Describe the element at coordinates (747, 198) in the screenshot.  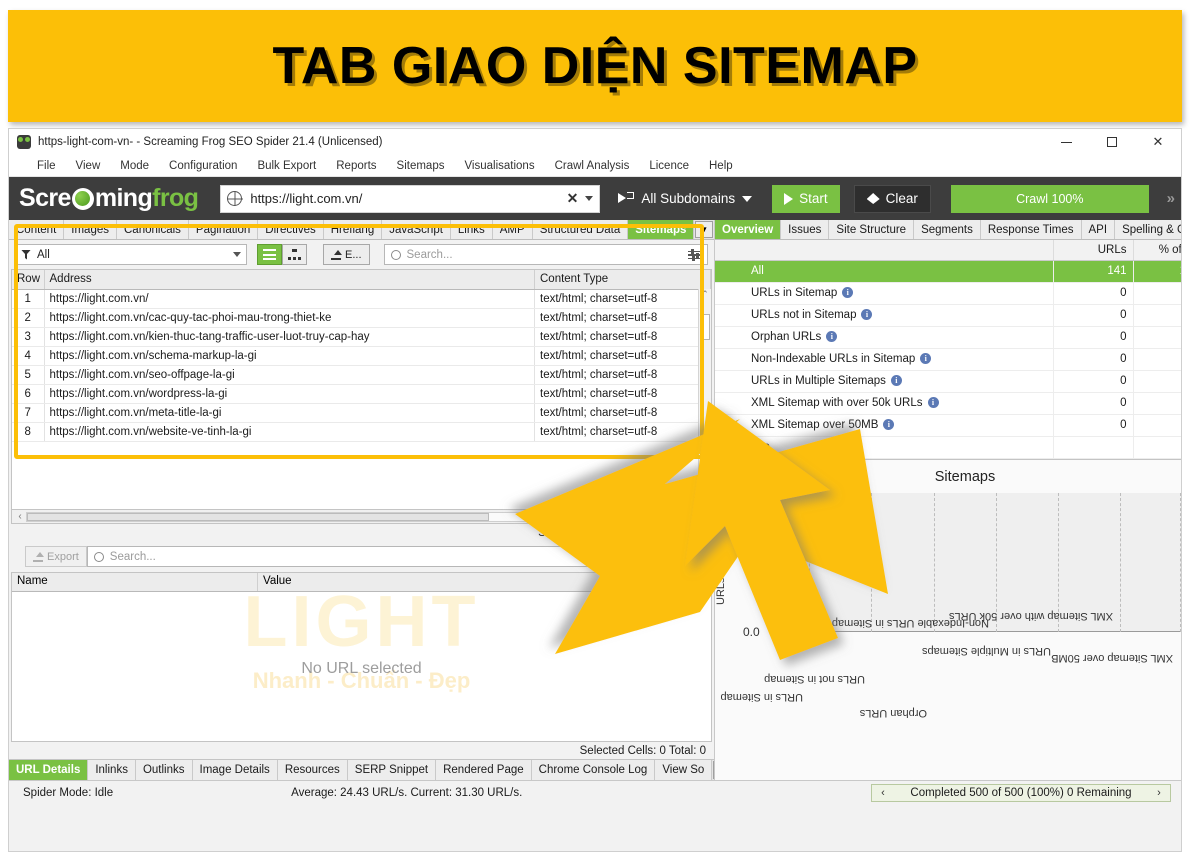
I see `chevron-down-icon` at that location.